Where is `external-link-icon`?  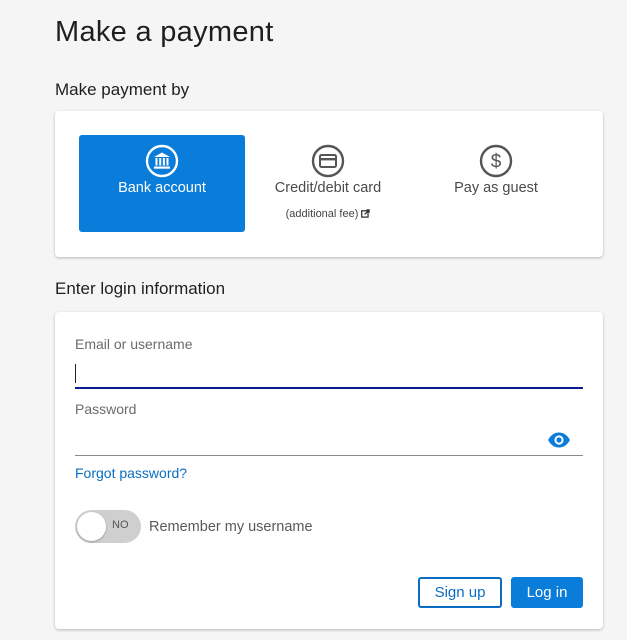 external-link-icon is located at coordinates (366, 213).